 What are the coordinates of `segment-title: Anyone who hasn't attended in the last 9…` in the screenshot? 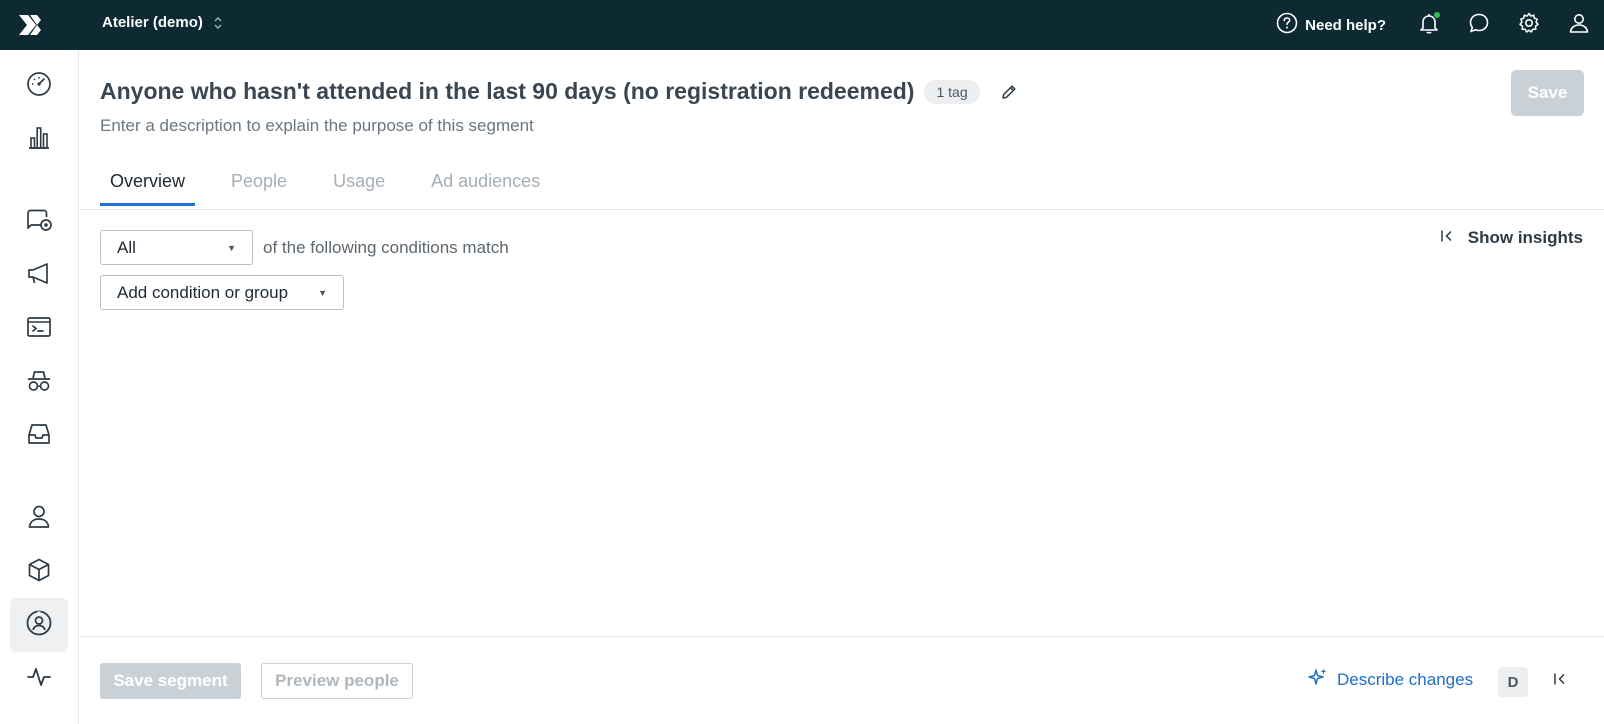 It's located at (507, 91).